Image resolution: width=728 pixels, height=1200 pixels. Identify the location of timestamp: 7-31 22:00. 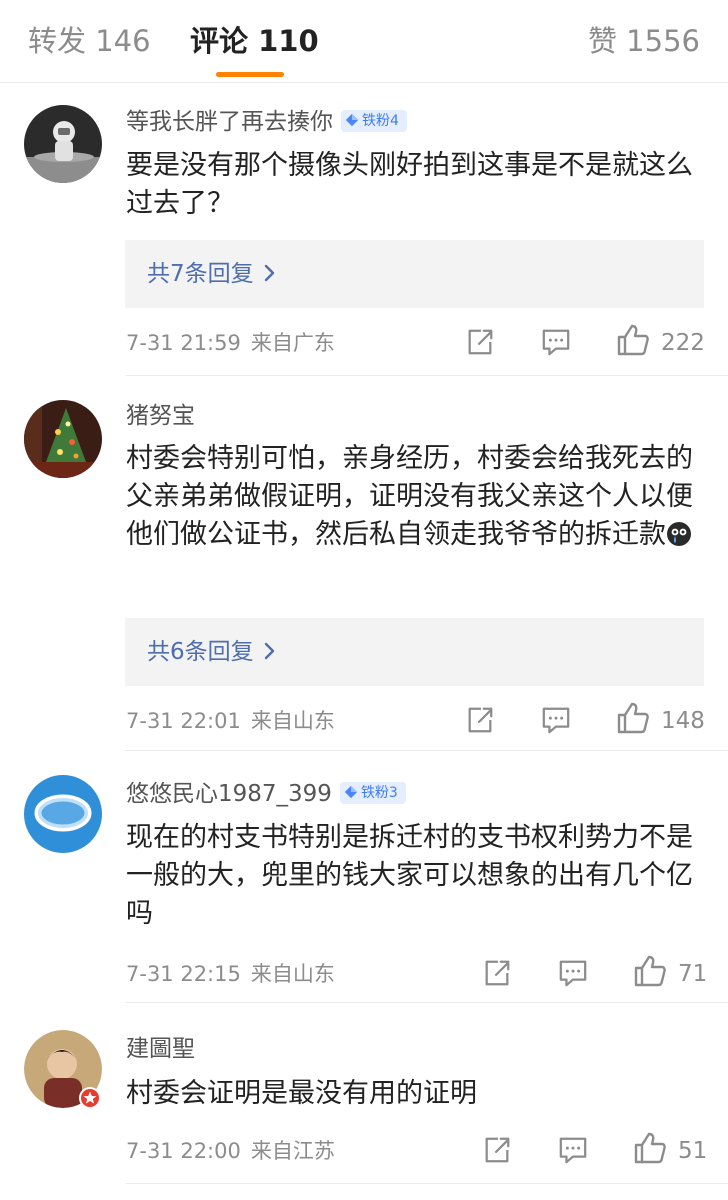
(183, 1151).